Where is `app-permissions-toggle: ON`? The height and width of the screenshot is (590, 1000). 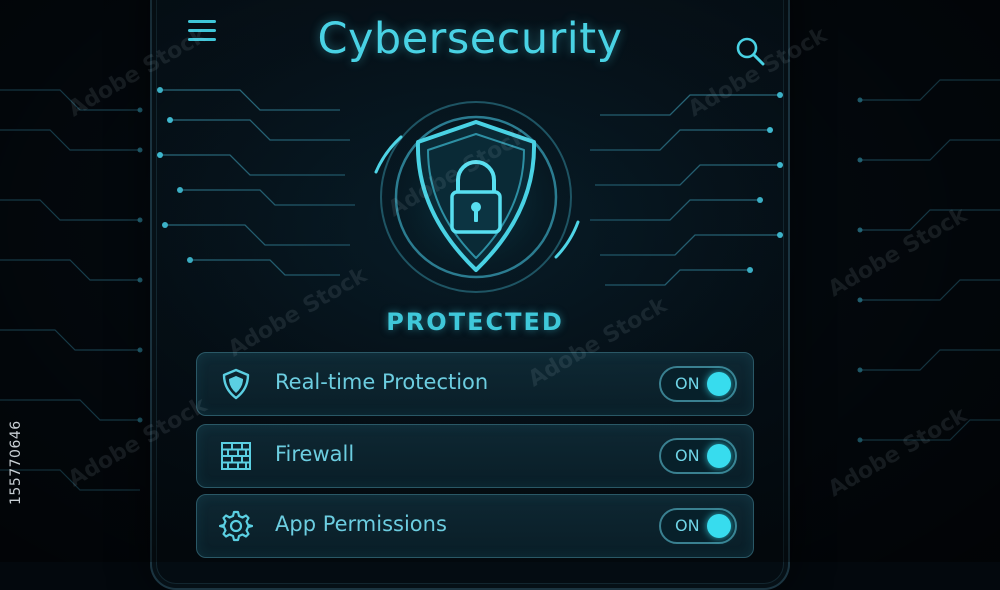
app-permissions-toggle: ON is located at coordinates (698, 526).